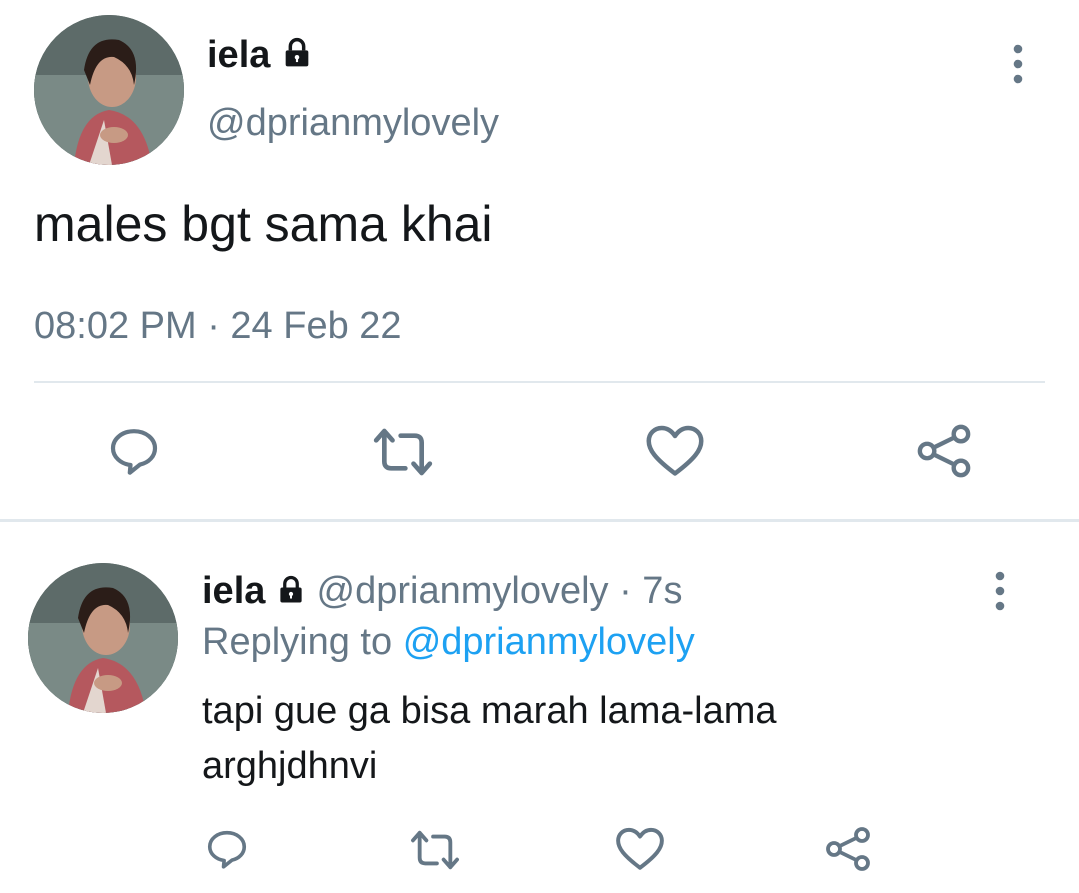 This screenshot has height=893, width=1079. I want to click on reply-handle: @dprianmylovely, so click(463, 591).